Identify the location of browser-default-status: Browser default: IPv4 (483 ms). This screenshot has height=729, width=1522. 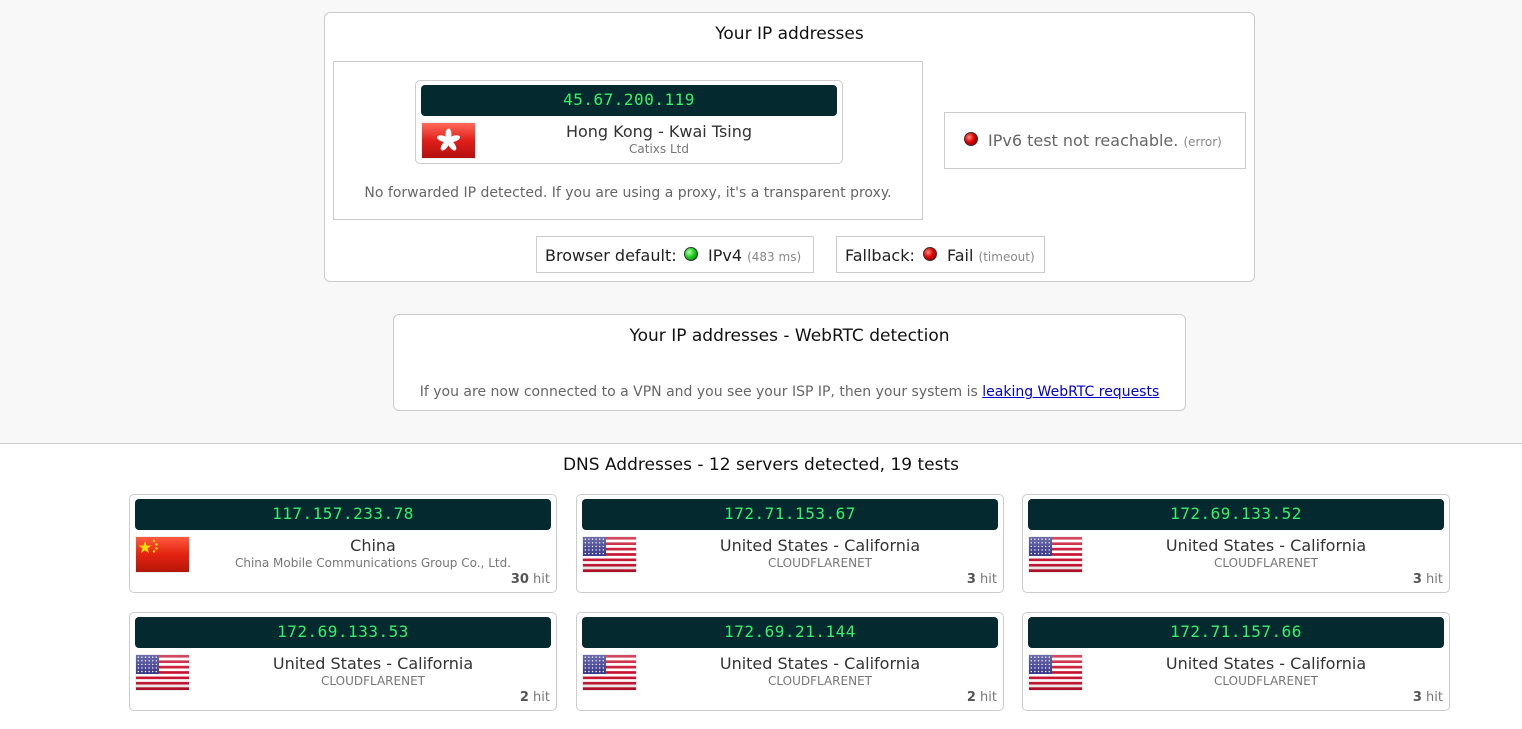
(675, 254).